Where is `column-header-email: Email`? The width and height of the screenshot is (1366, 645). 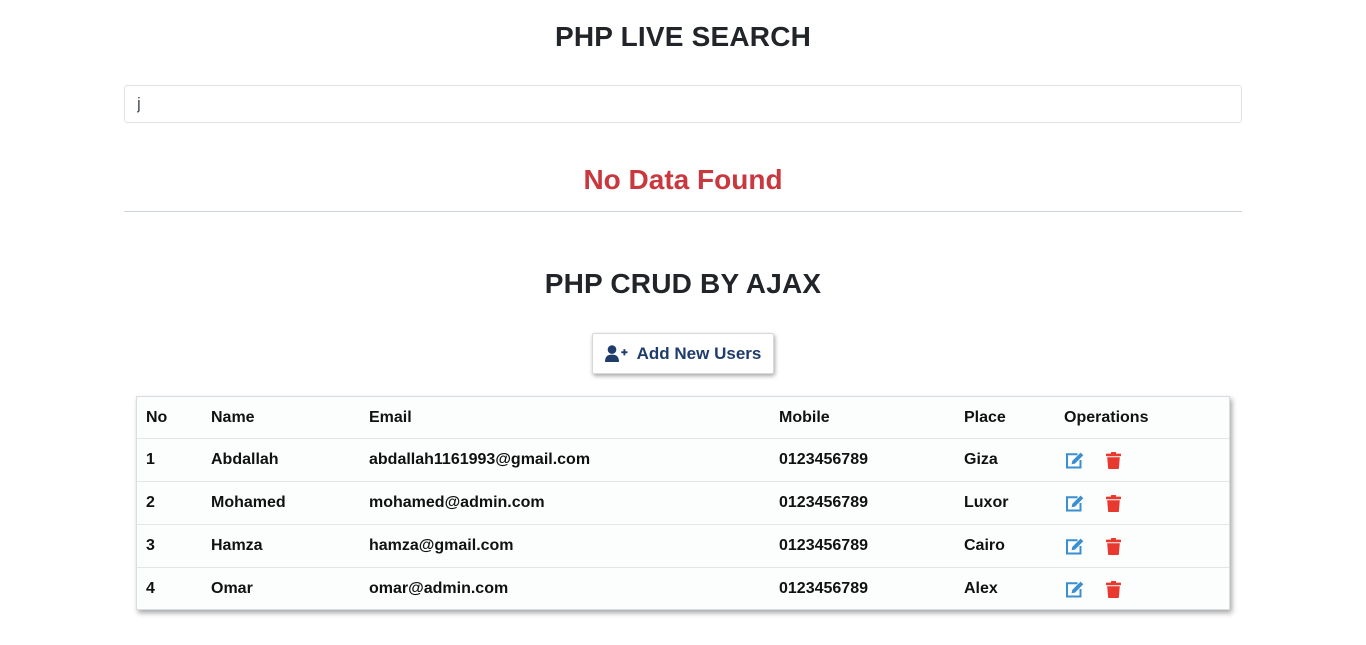
column-header-email: Email is located at coordinates (565, 418).